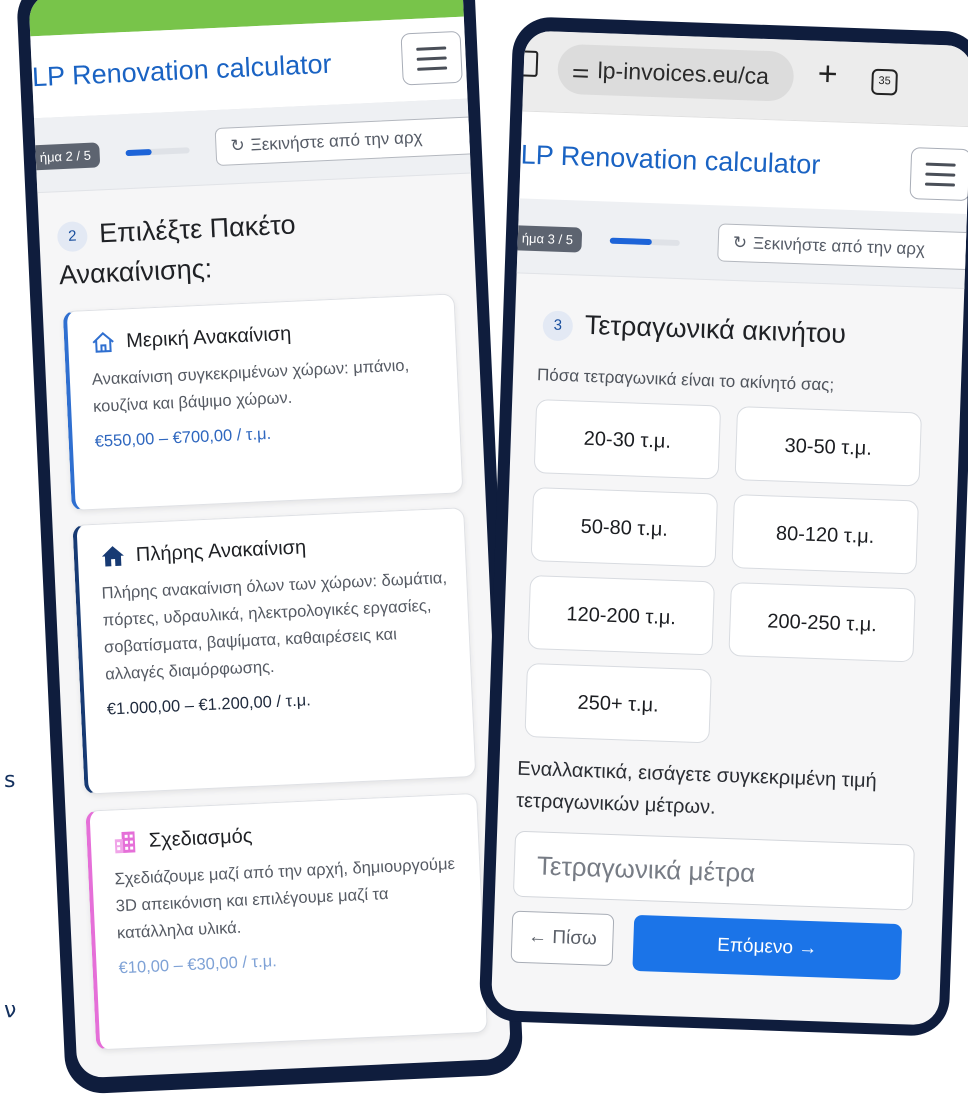 This screenshot has height=1095, width=968. What do you see at coordinates (198, 965) in the screenshot?
I see `card-price: €10,00 – €30,00 / τ.μ.` at bounding box center [198, 965].